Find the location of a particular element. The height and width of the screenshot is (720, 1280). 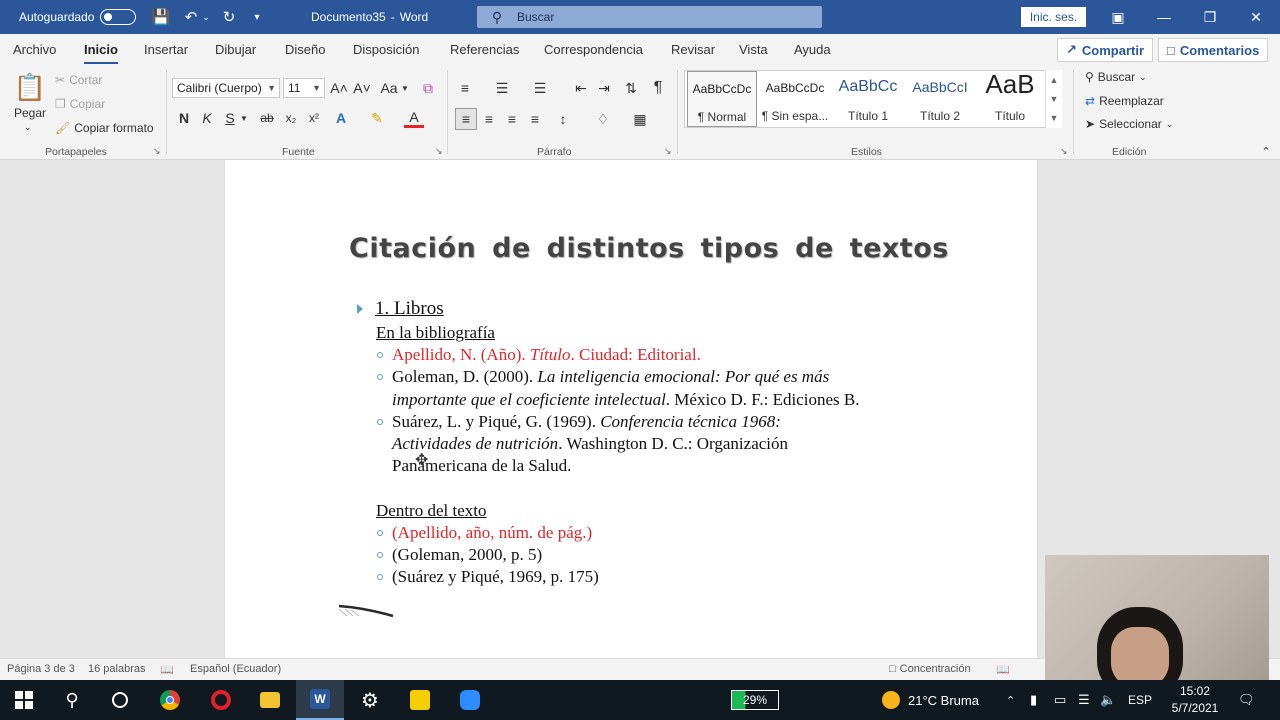

strikethrough-button: ab is located at coordinates (267, 118).